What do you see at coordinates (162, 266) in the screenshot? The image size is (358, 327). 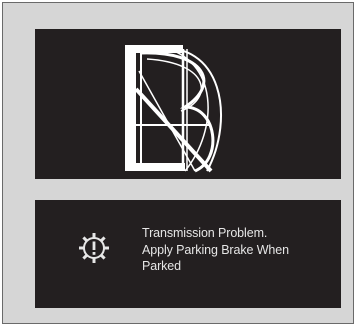 I see `message-line: Parked` at bounding box center [162, 266].